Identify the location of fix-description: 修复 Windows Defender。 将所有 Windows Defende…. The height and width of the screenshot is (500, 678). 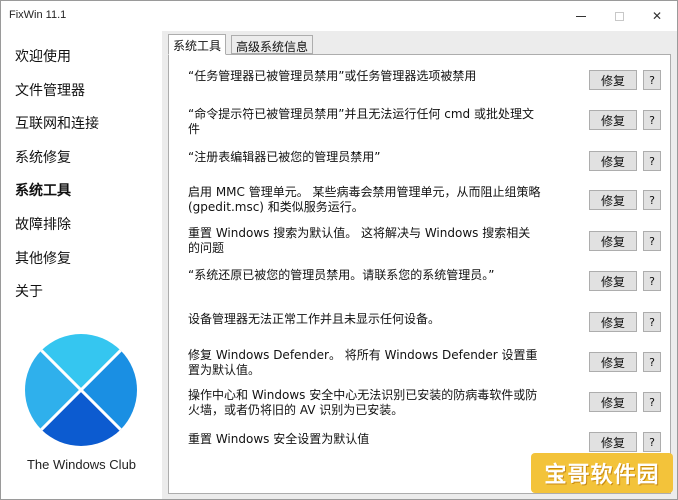
(363, 362).